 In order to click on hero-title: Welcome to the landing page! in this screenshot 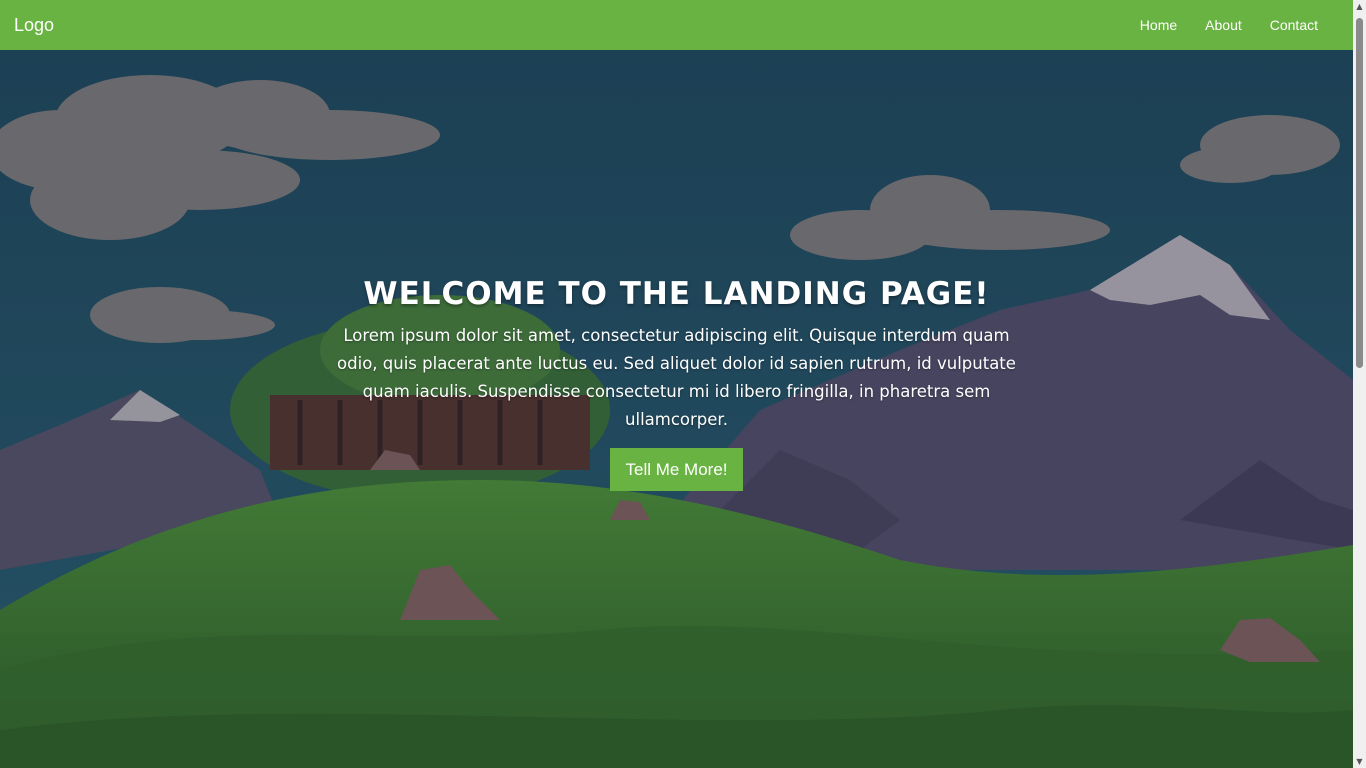, I will do `click(676, 294)`.